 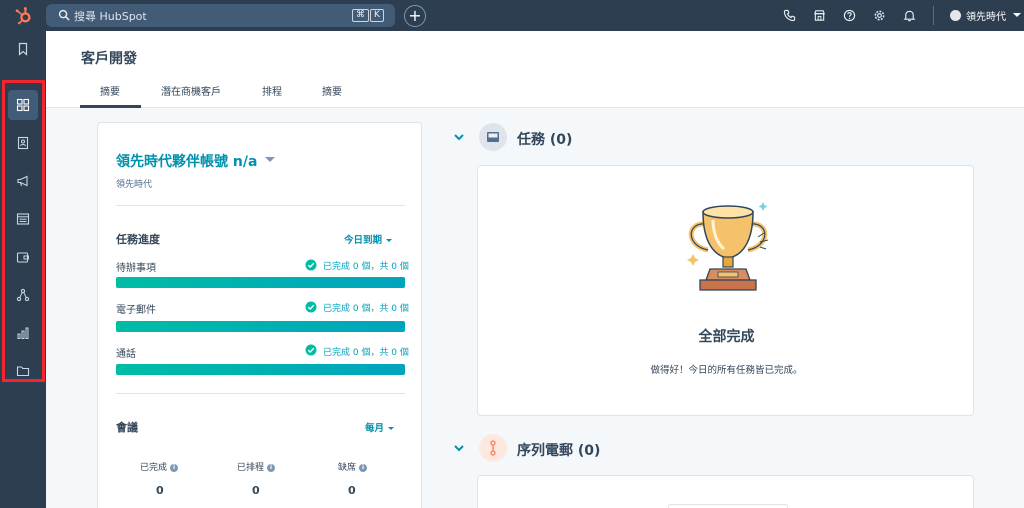 I want to click on tasks-section-title: 任務 (0), so click(x=545, y=140).